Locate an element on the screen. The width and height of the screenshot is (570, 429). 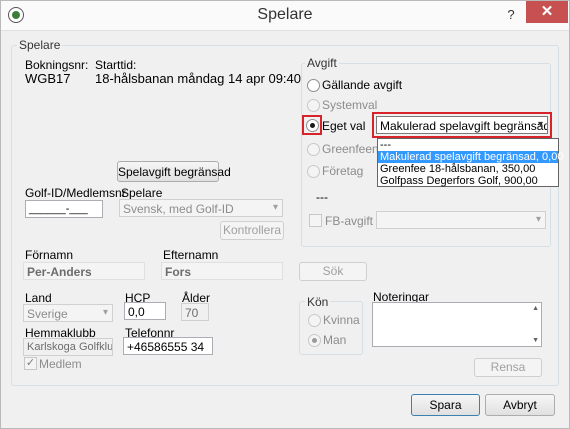
alder-input: 70 is located at coordinates (195, 312).